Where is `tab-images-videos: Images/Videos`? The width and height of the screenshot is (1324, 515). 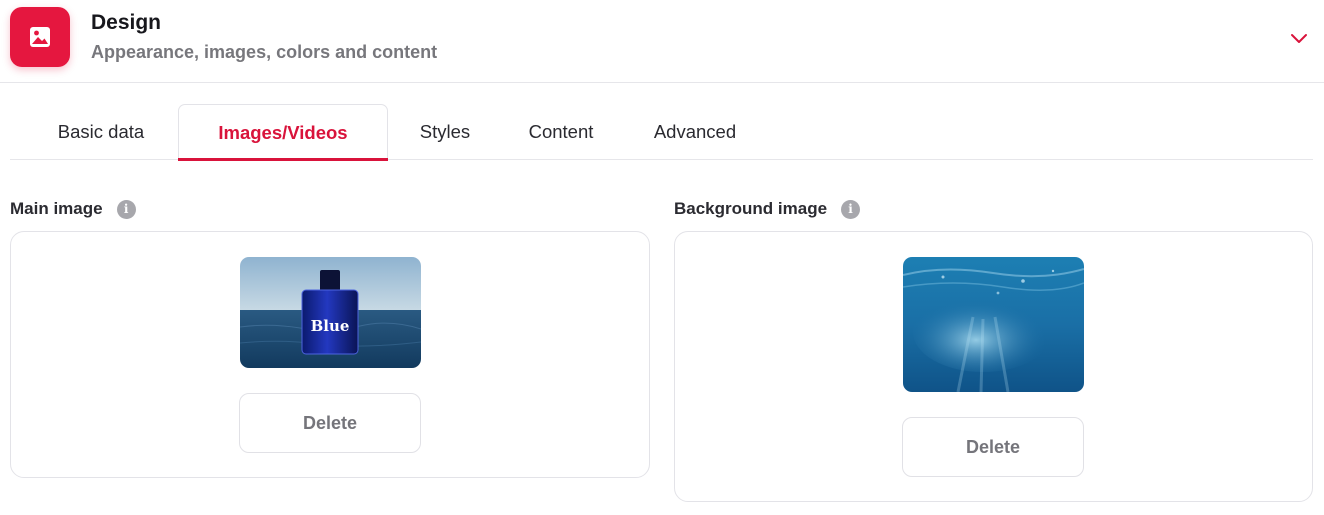
tab-images-videos: Images/Videos is located at coordinates (283, 132).